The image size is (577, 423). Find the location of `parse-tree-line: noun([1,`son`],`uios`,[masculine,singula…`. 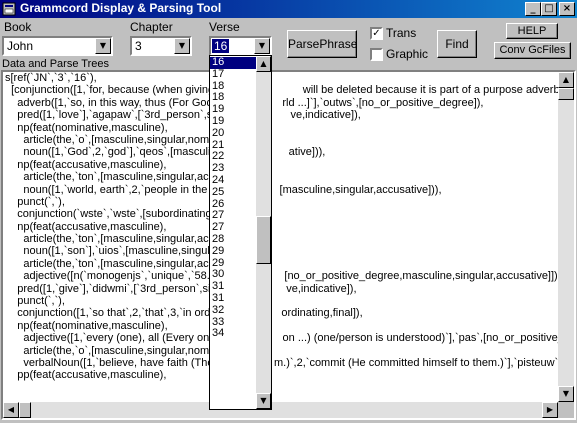

parse-tree-line: noun([1,`son`],`uios`,[masculine,singula… is located at coordinates (117, 251).